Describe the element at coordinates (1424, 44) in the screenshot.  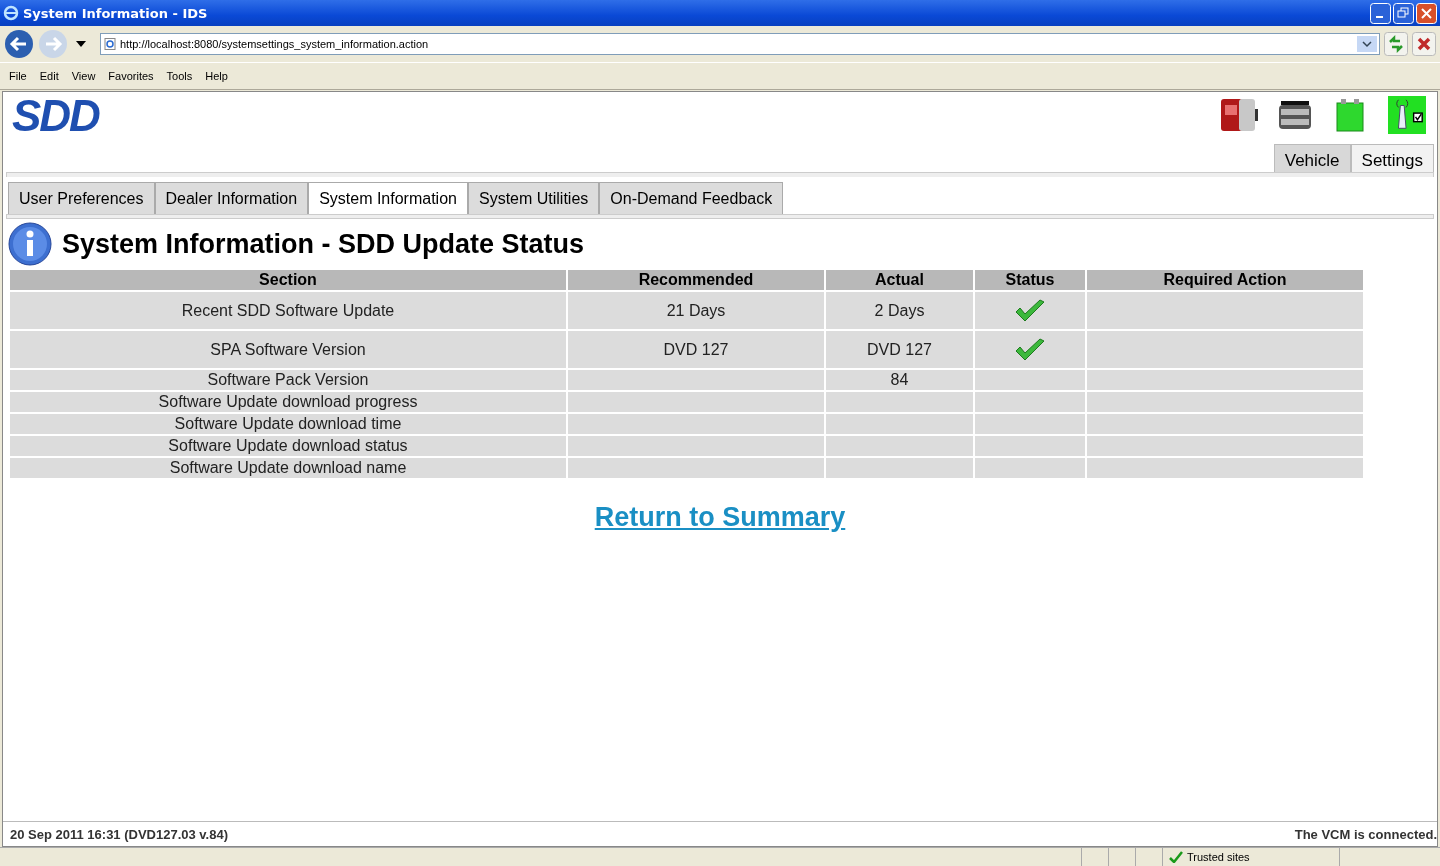
I see `stop-button` at that location.